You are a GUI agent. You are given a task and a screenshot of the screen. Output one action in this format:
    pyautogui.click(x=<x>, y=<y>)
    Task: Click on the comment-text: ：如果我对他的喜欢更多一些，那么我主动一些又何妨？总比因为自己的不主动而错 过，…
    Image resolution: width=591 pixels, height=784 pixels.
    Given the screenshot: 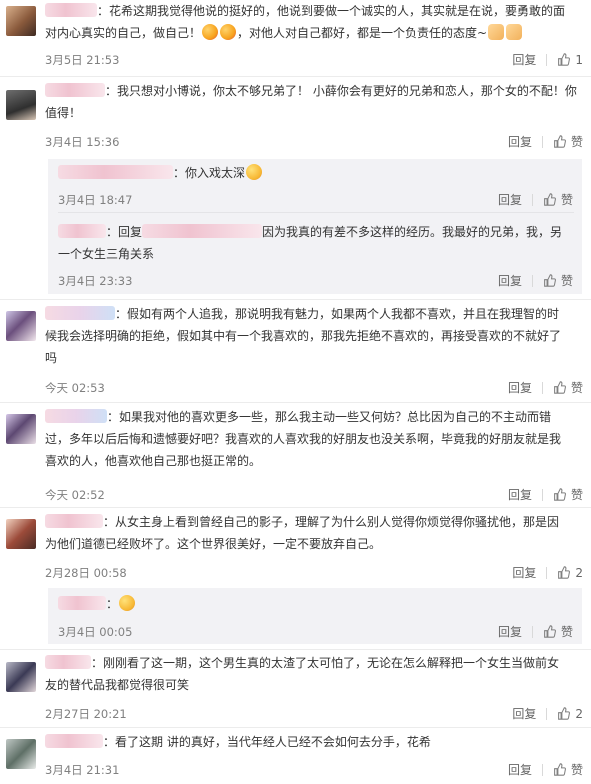 What is the action you would take?
    pyautogui.click(x=303, y=438)
    